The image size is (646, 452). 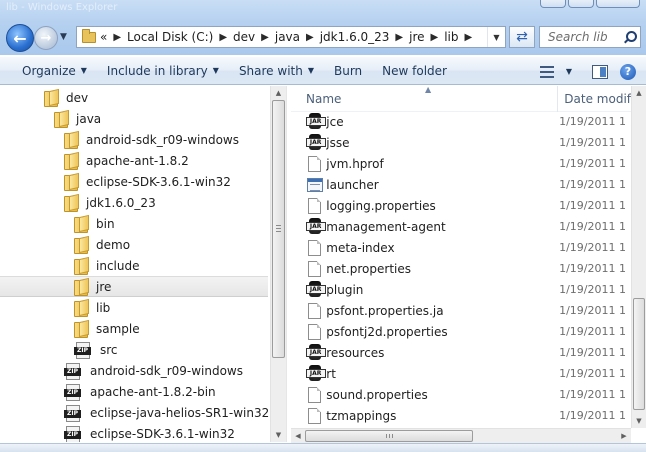 I want to click on navigation-scrollbar: ▲ ▼, so click(x=278, y=264).